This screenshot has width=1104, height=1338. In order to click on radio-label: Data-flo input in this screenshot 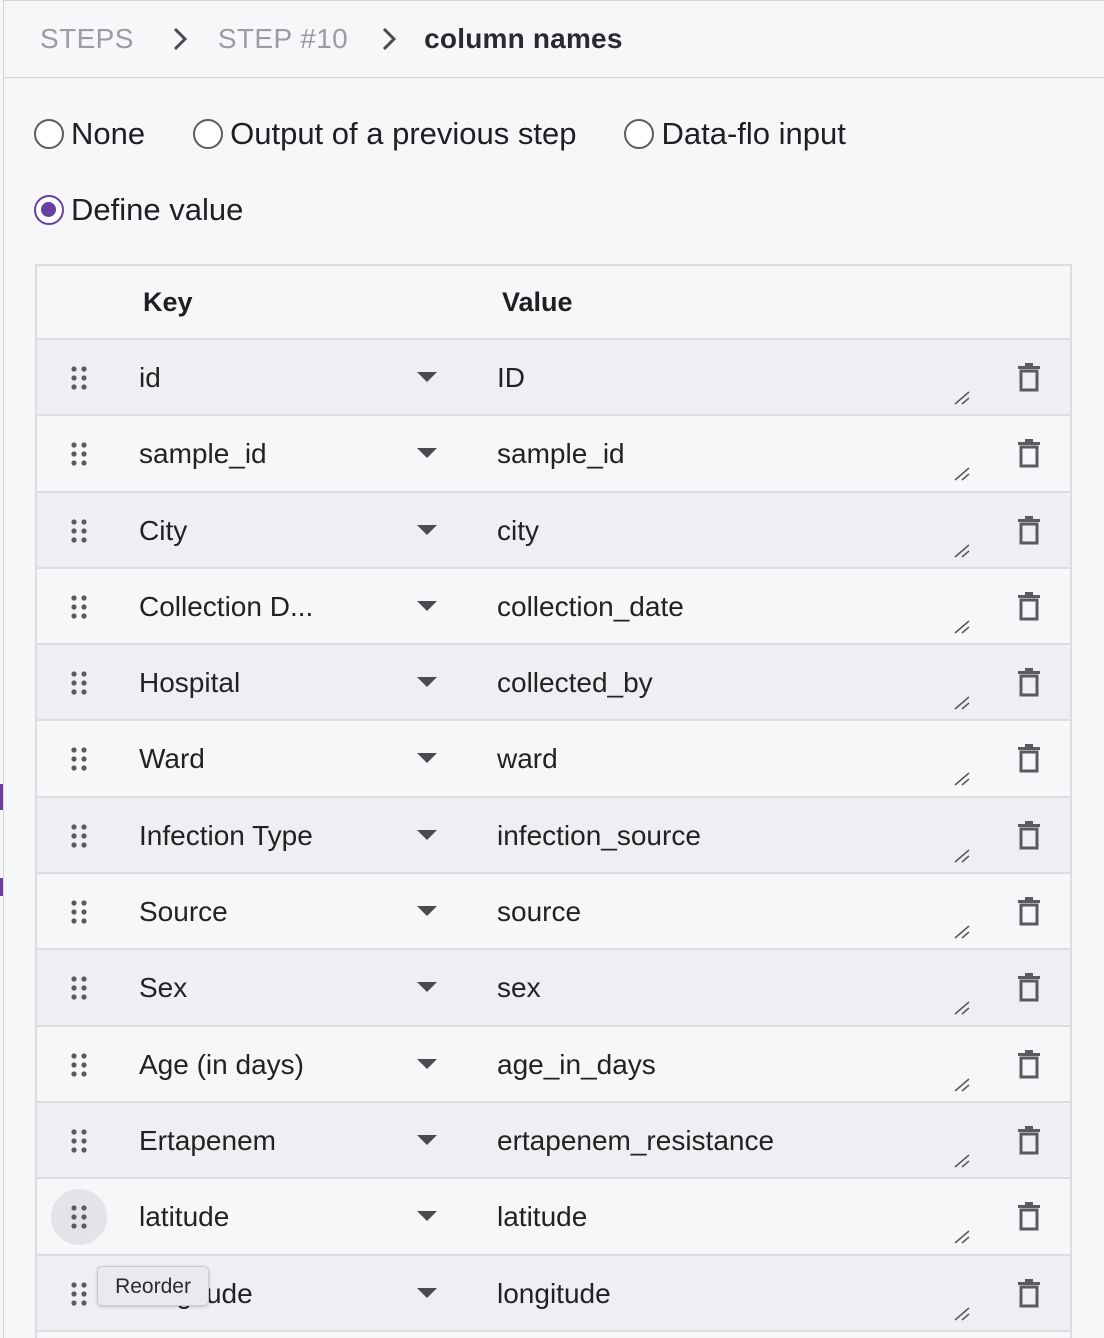, I will do `click(753, 133)`.